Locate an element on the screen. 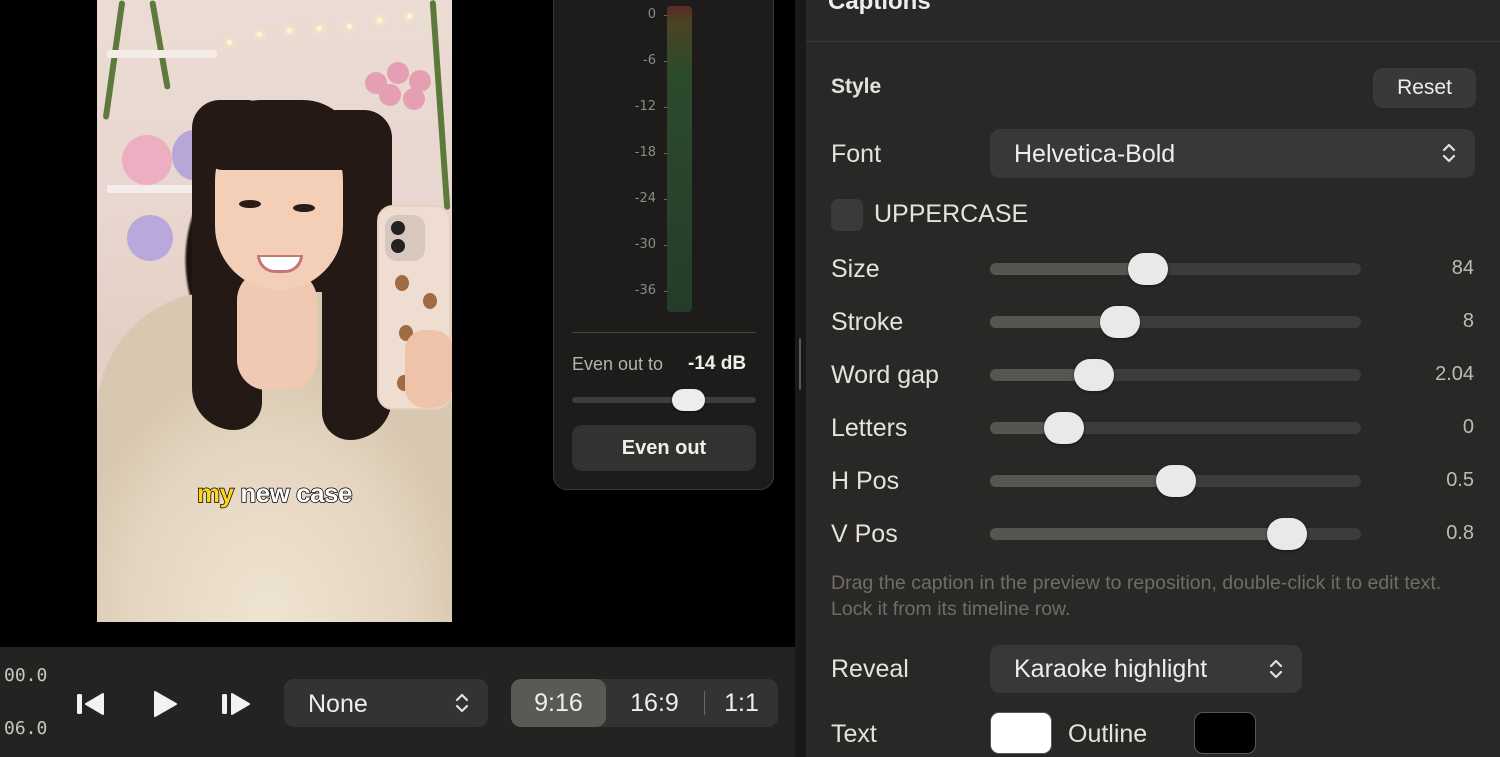  size-value: 84 is located at coordinates (1462, 268).